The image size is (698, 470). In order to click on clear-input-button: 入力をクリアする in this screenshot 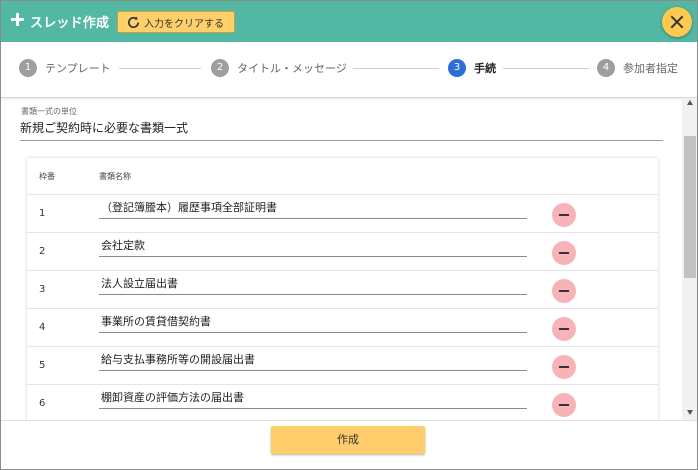, I will do `click(176, 22)`.